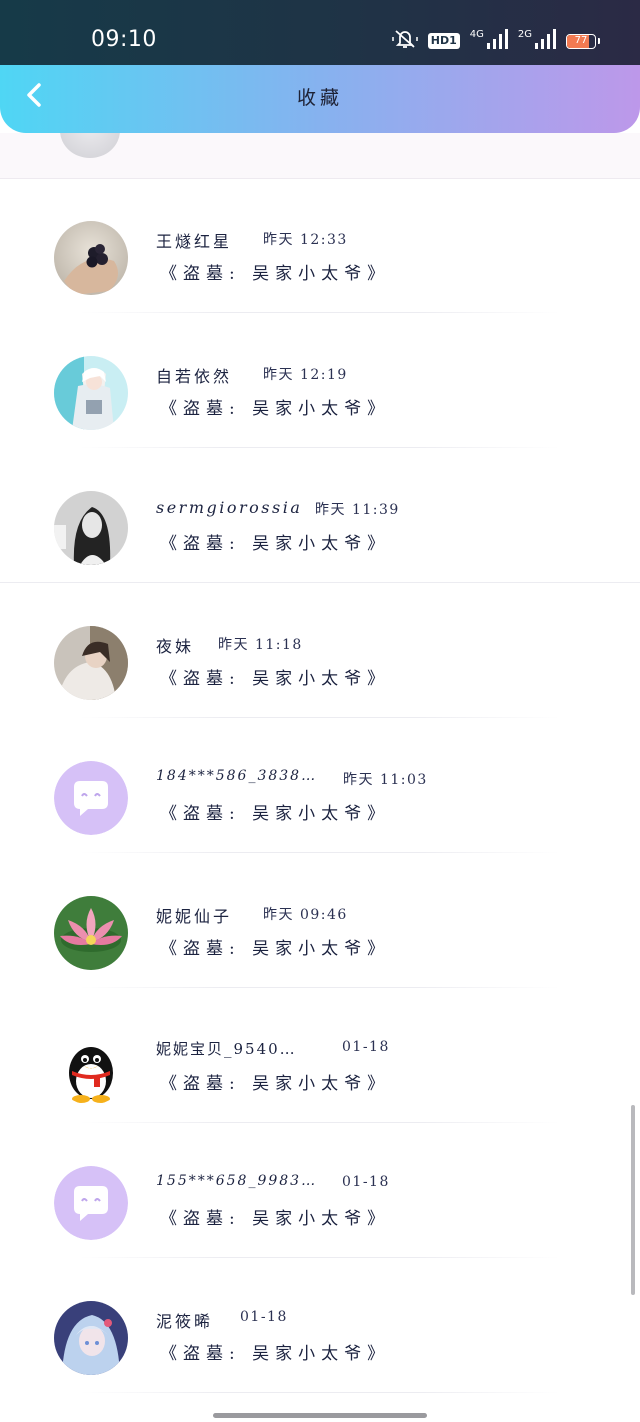 This screenshot has height=1422, width=640. I want to click on item-username: sermgiorossia, so click(229, 507).